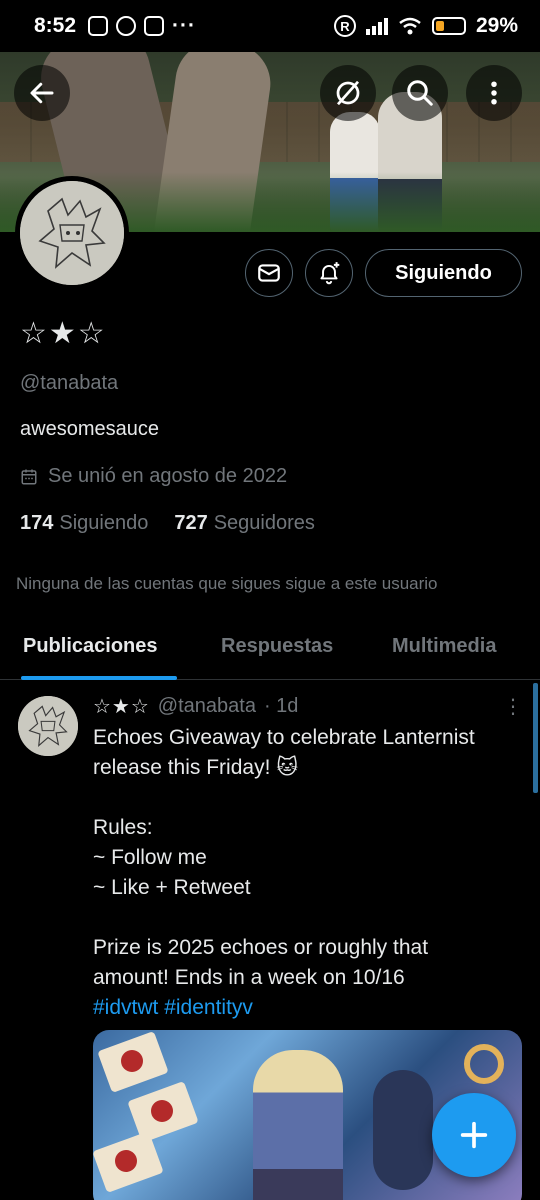 This screenshot has width=540, height=1200. I want to click on followers-label: Seguidores, so click(264, 523).